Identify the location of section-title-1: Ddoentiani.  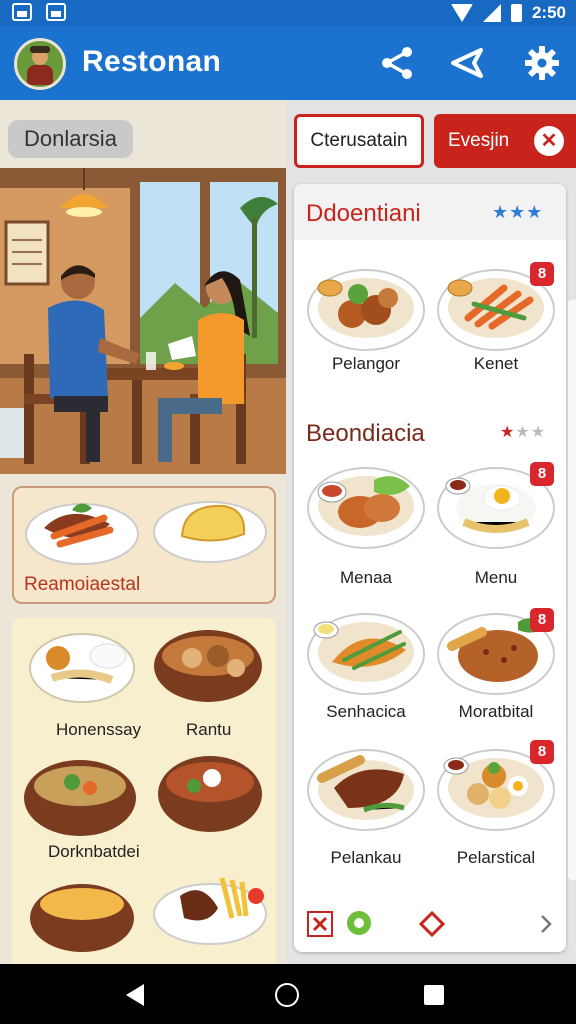
(363, 213).